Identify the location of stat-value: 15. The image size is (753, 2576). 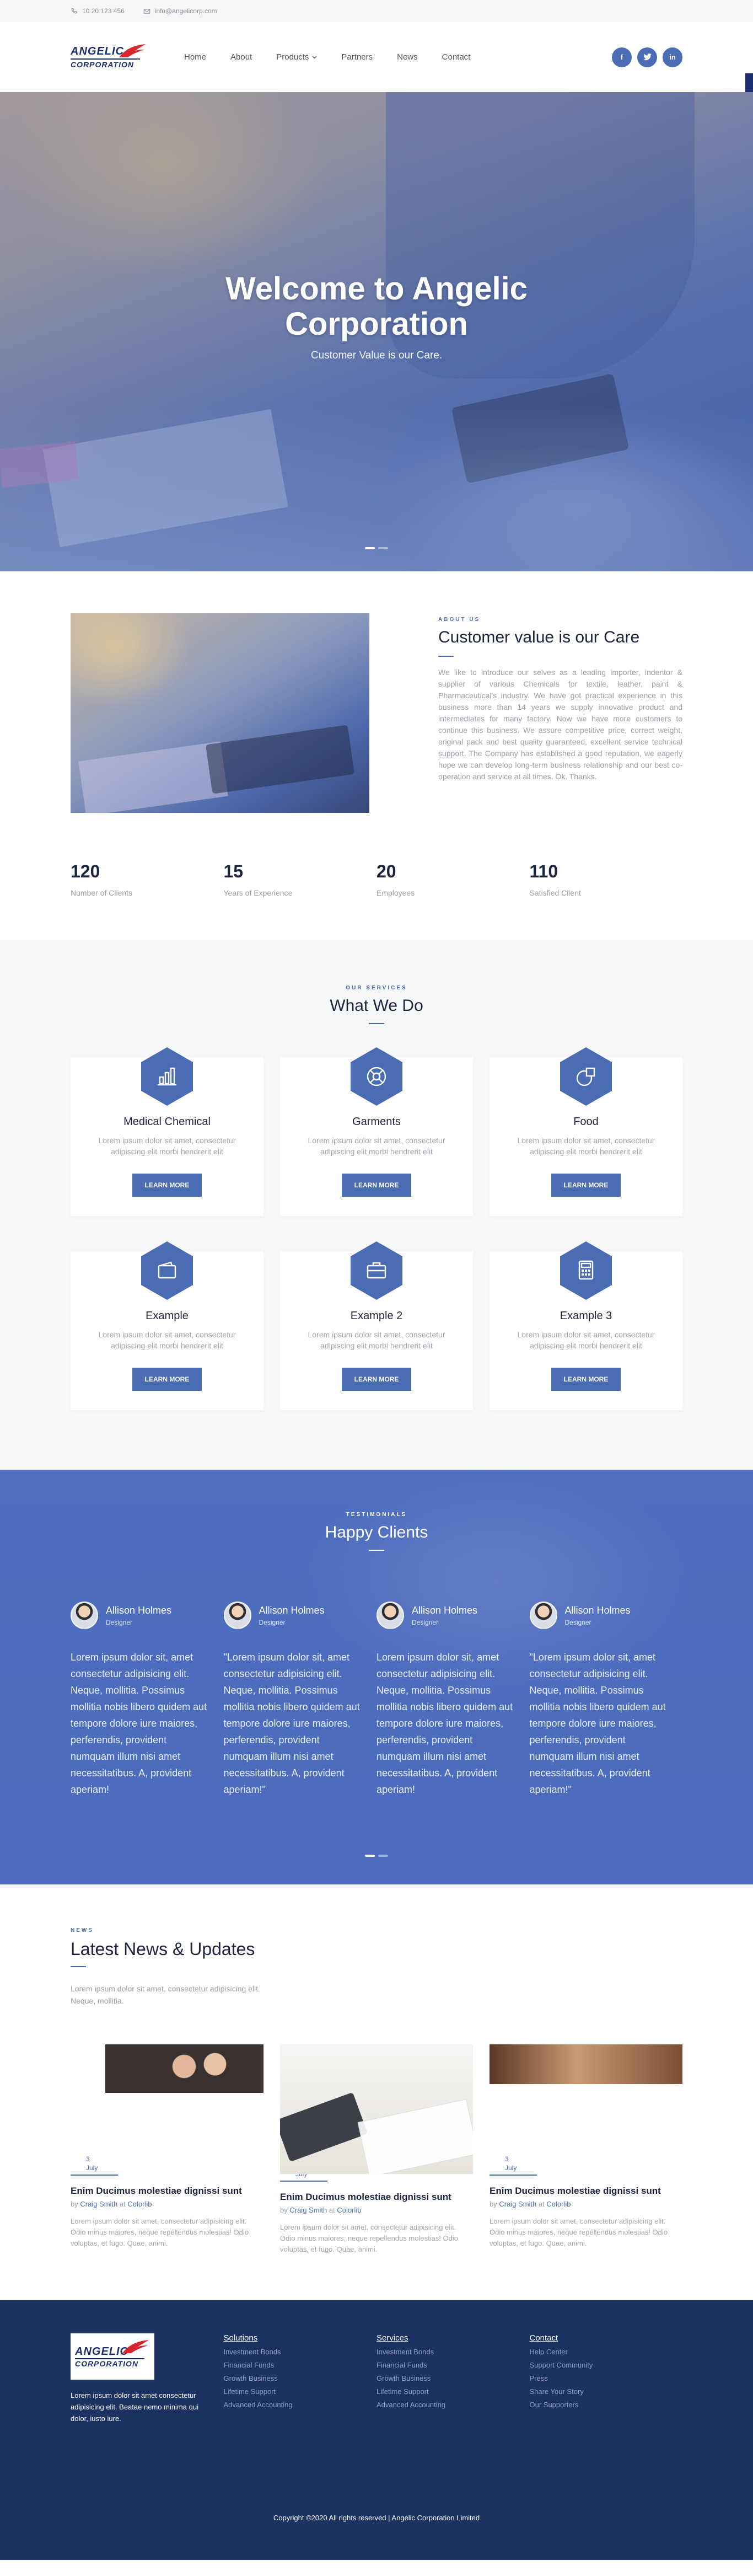
(233, 871).